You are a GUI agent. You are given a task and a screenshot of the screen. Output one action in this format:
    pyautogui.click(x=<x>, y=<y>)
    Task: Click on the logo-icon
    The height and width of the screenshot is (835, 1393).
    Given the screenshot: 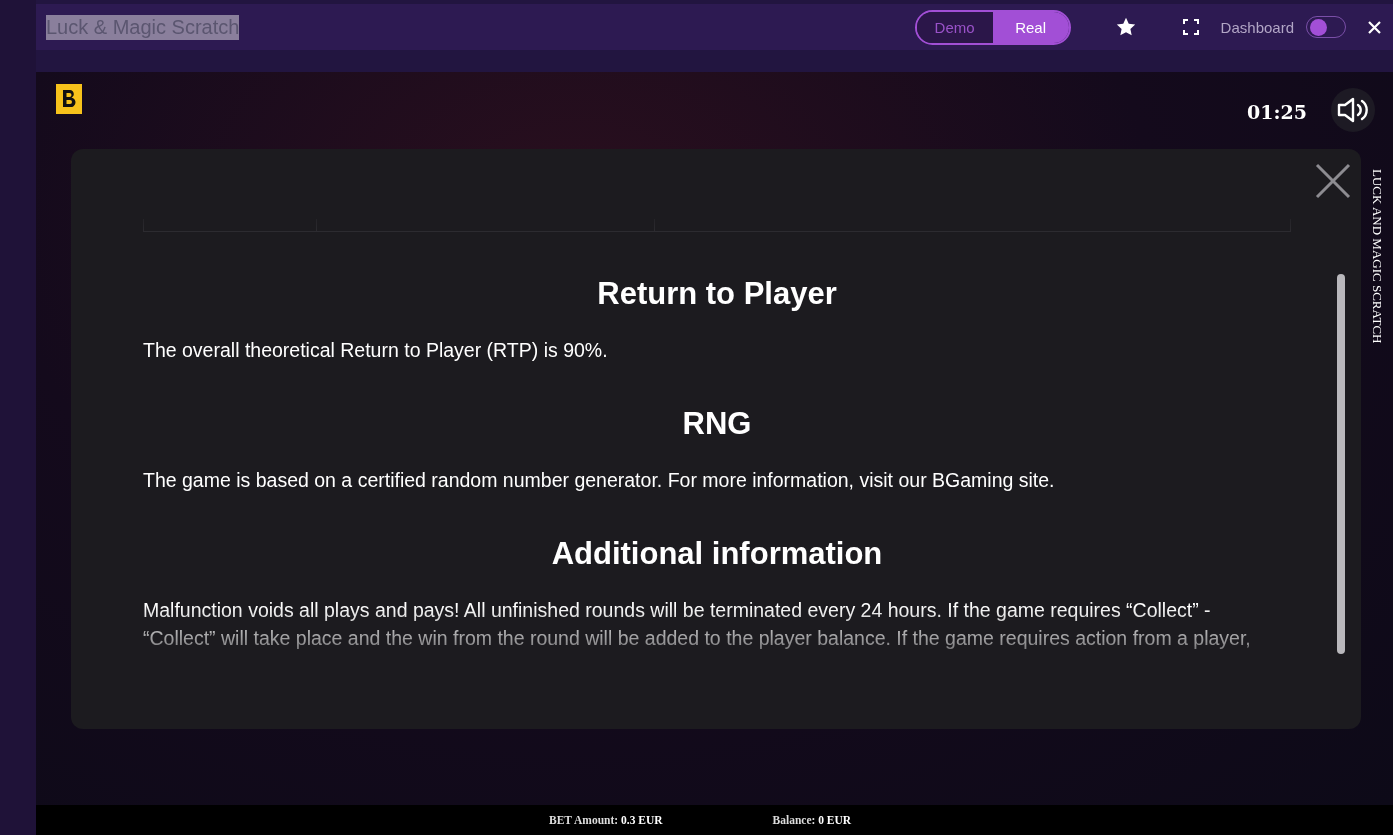 What is the action you would take?
    pyautogui.click(x=69, y=99)
    